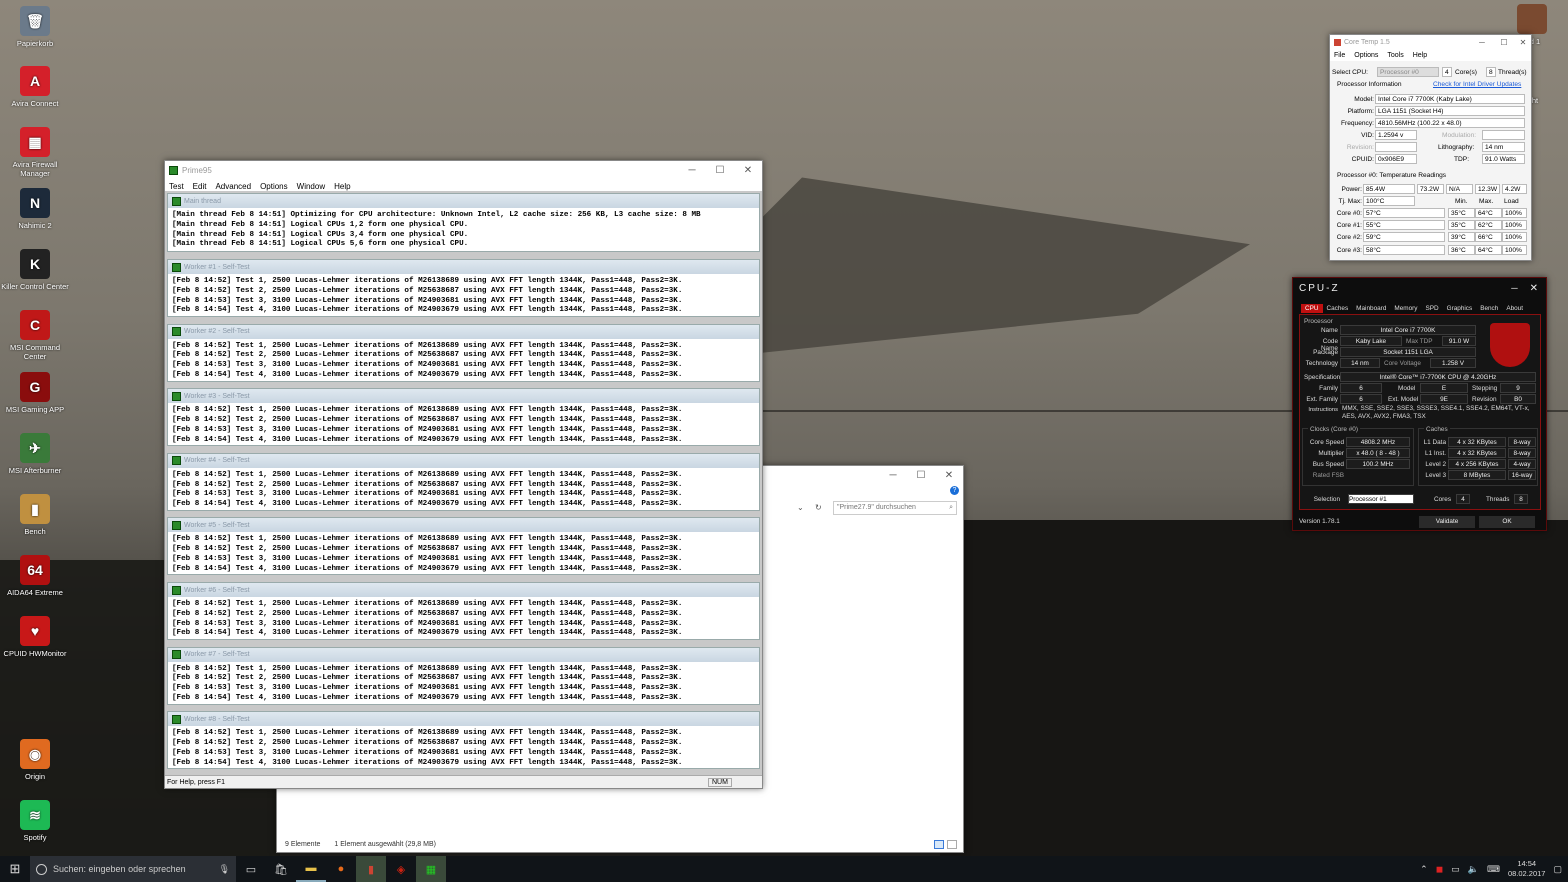  Describe the element at coordinates (463, 654) in the screenshot. I see `worker-titlebar: Worker #7 - Self-Test` at that location.